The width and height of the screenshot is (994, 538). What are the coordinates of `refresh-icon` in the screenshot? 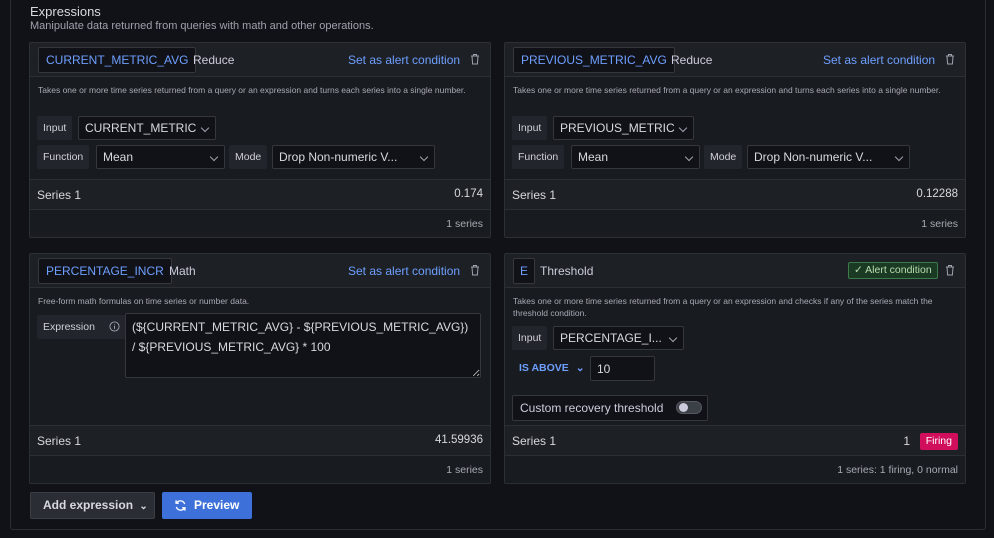 It's located at (180, 505).